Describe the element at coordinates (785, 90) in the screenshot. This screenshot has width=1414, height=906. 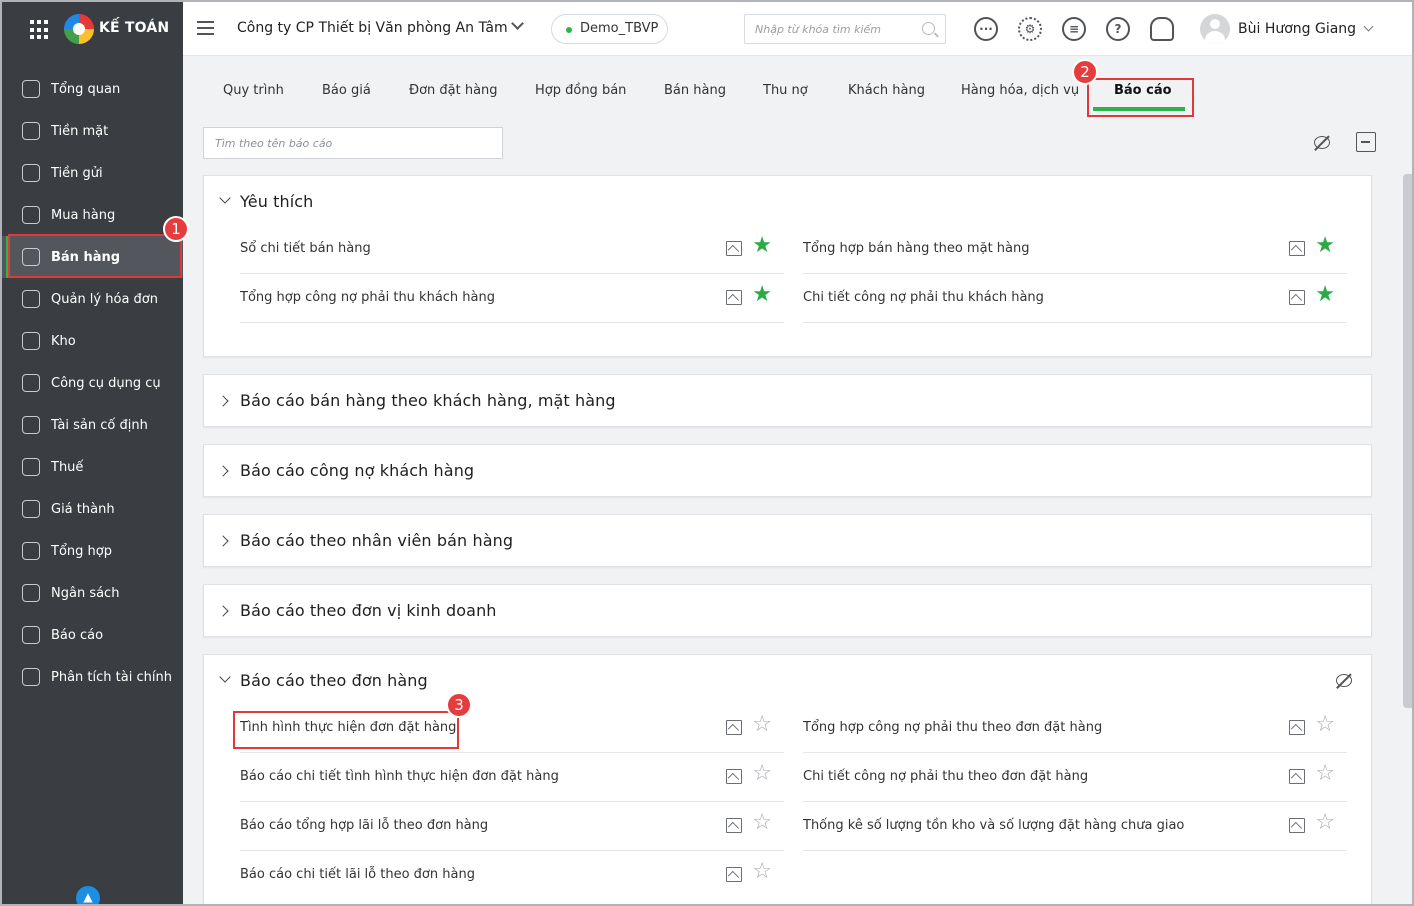
I see `tab-thu-no: Thu nợ` at that location.